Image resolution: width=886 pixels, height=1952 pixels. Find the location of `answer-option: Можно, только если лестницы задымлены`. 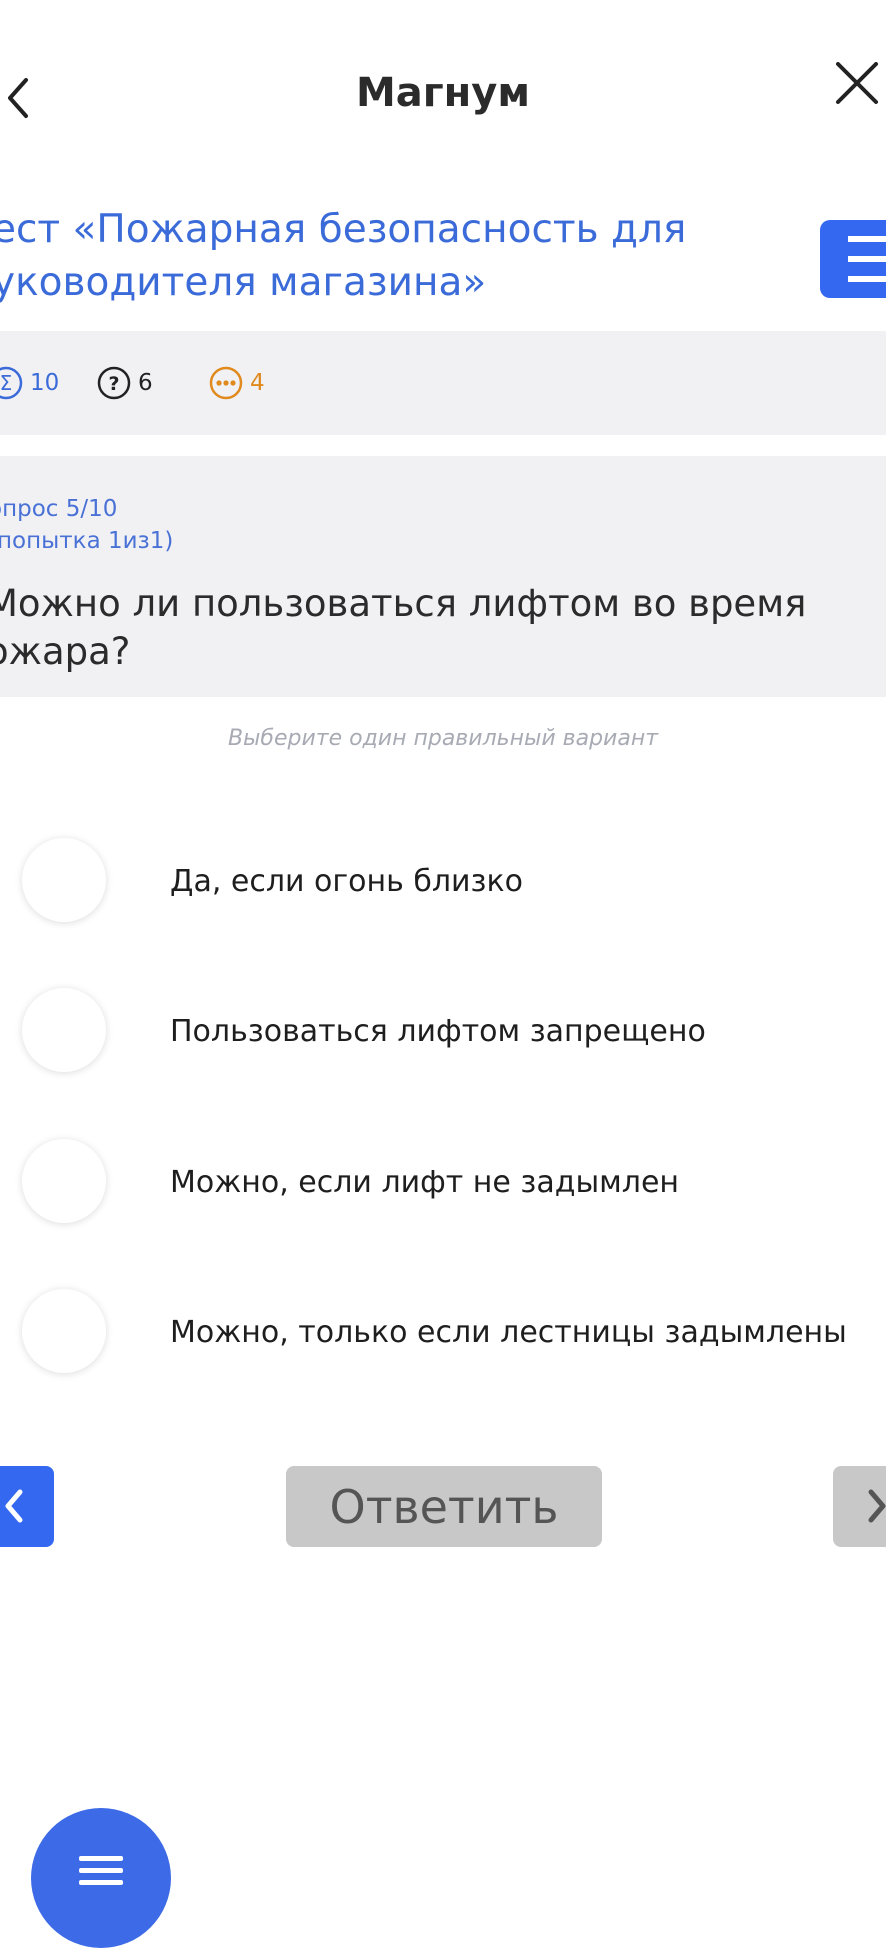

answer-option: Можно, только если лестницы задымлены is located at coordinates (443, 1332).